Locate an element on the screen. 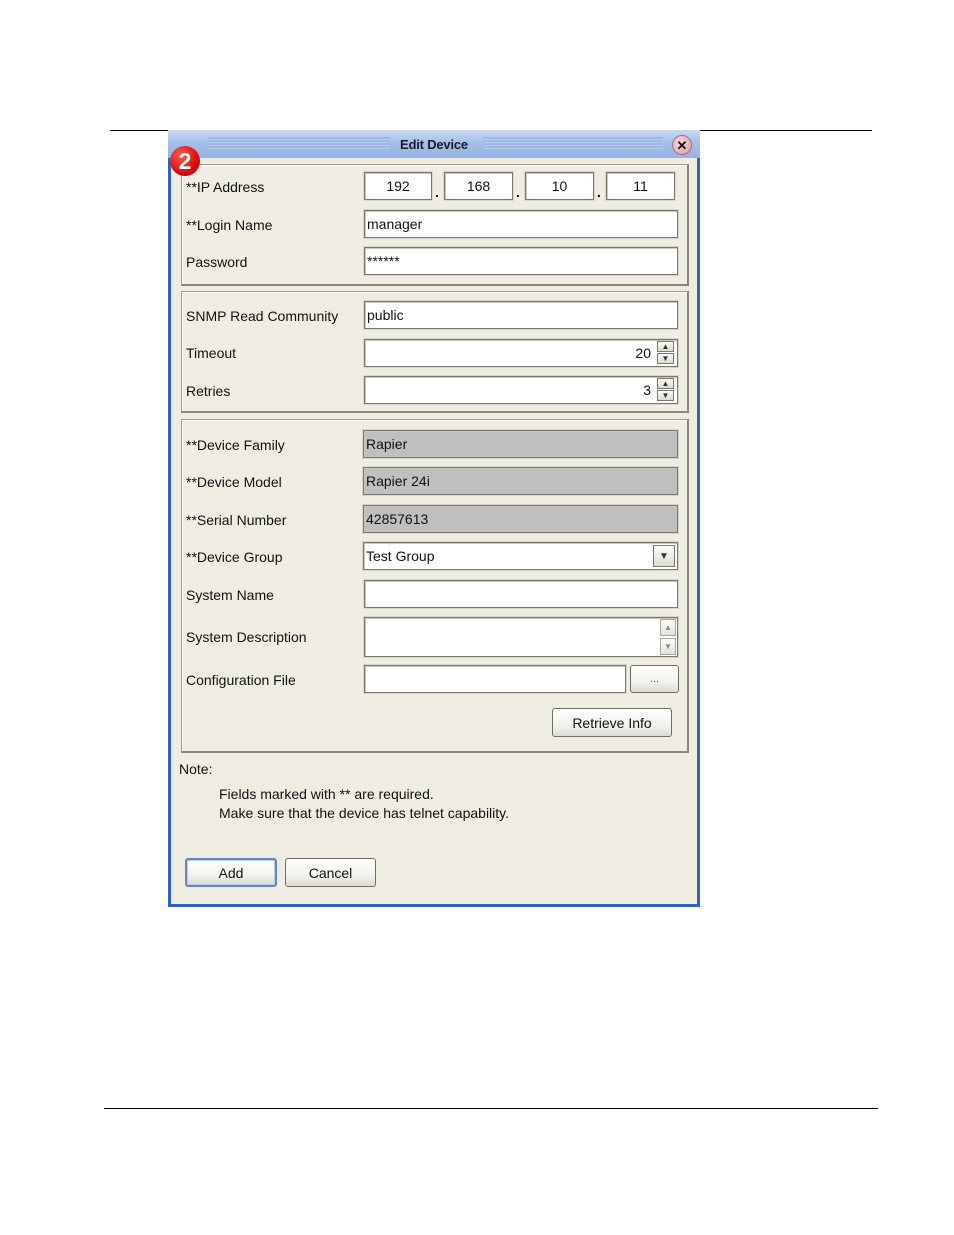 This screenshot has height=1235, width=954. retries-stepper: ▲ ▼ is located at coordinates (666, 390).